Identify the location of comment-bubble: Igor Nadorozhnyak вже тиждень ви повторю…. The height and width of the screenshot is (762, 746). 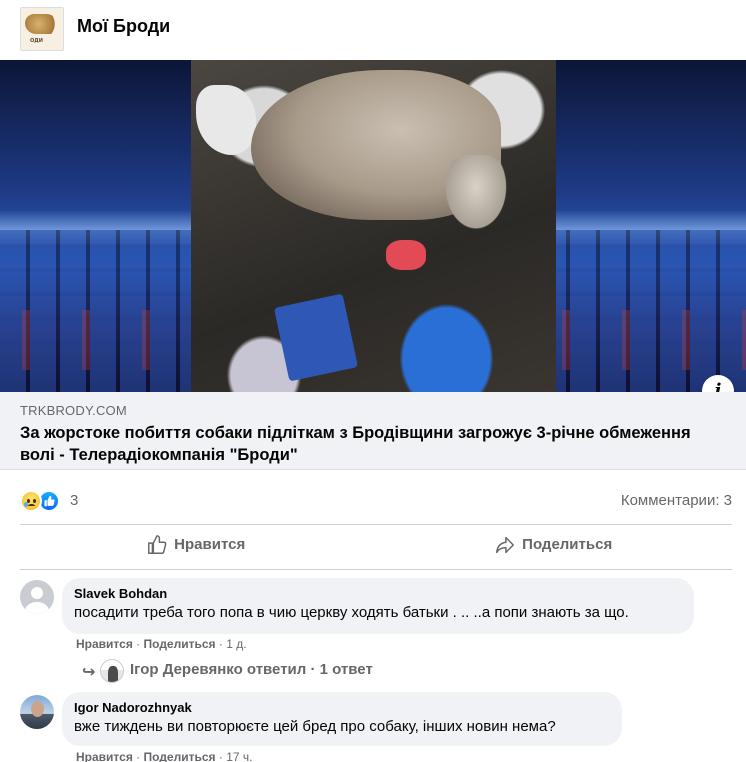
(342, 719).